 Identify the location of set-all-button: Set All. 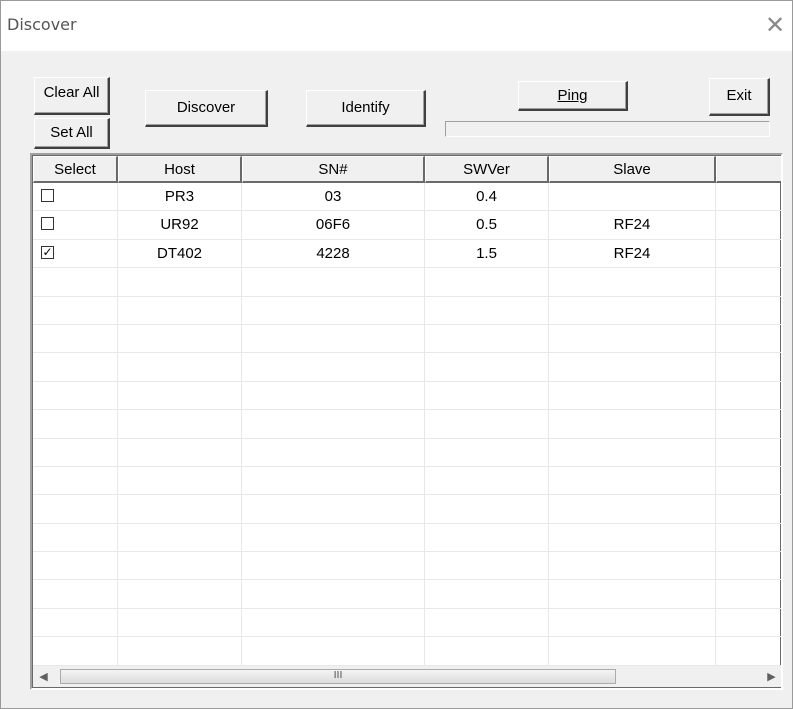
(72, 133).